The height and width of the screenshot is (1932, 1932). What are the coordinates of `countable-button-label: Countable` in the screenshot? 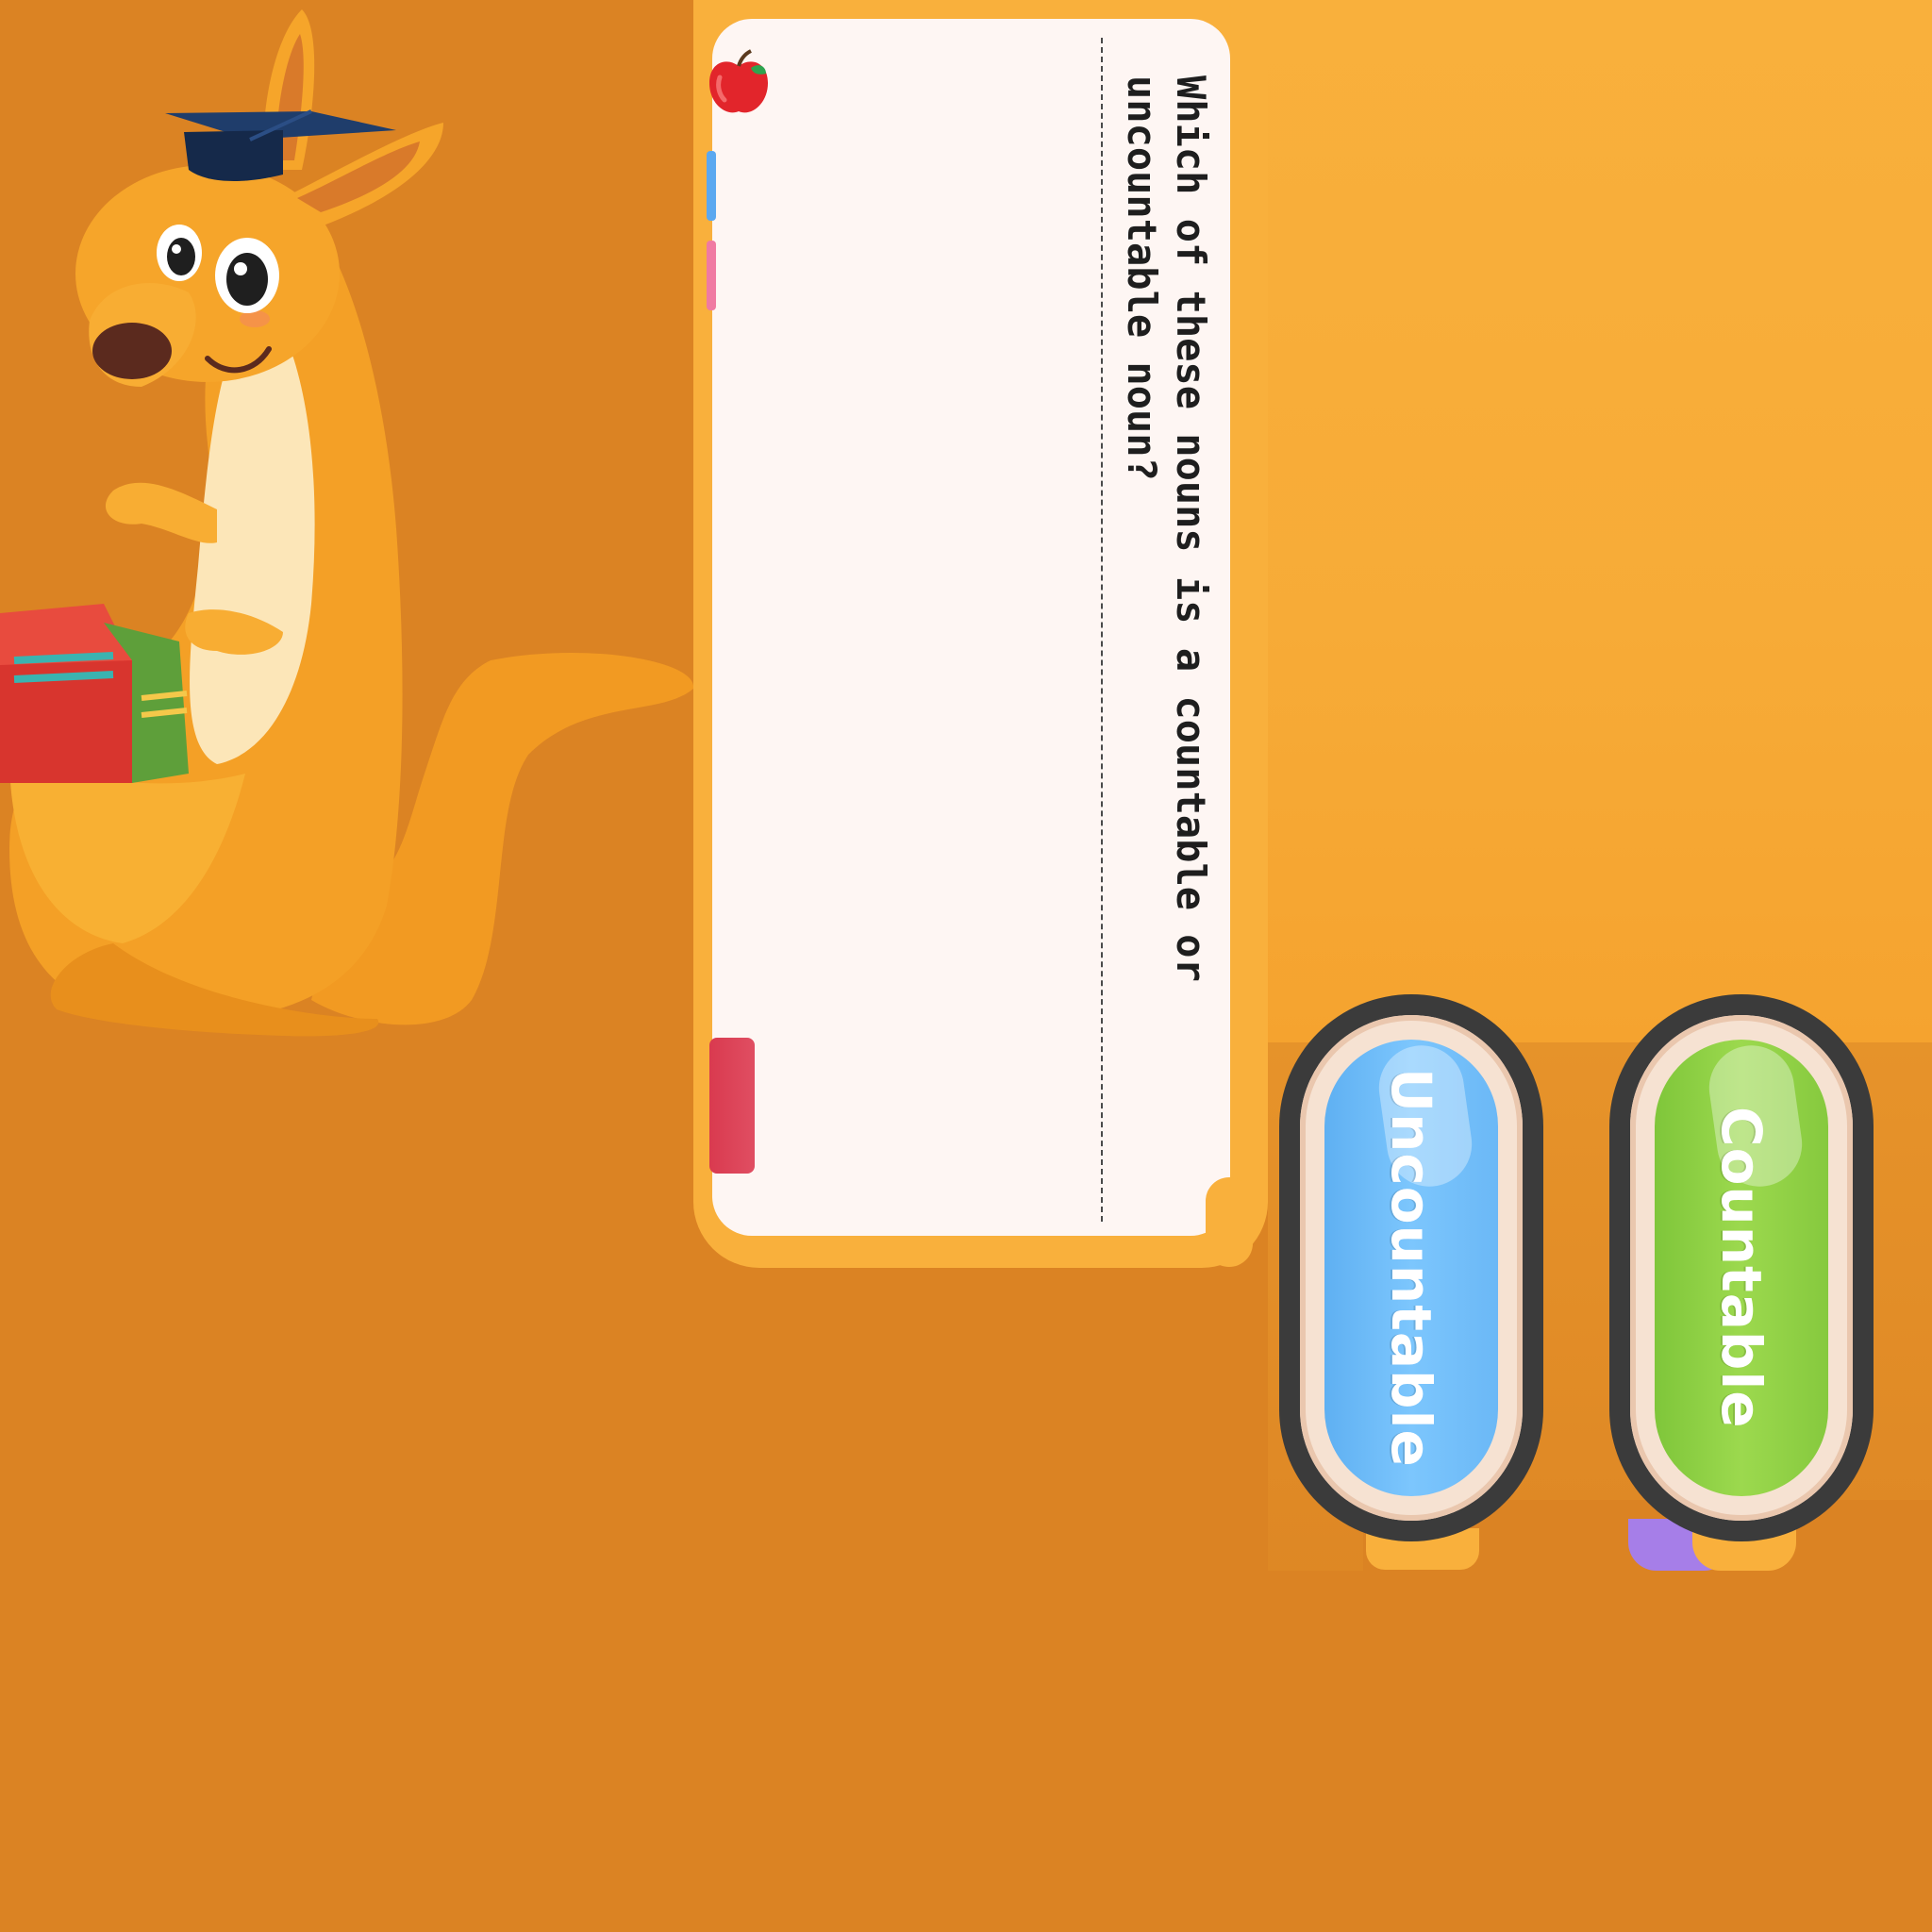 It's located at (1741, 1268).